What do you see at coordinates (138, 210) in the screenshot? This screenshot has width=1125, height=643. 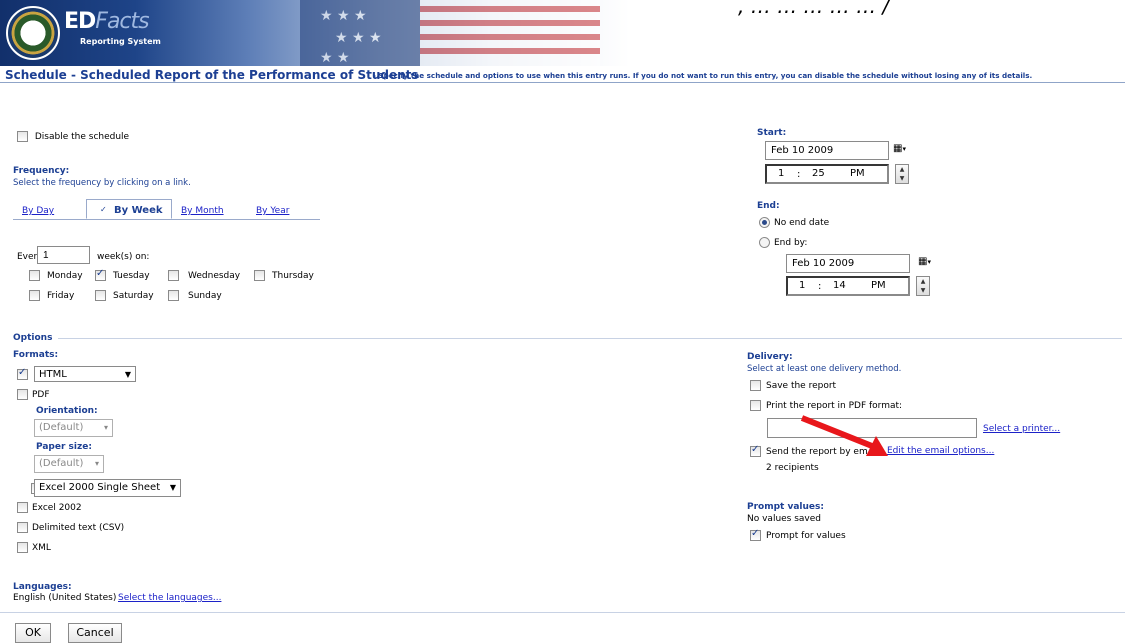 I see `tab-by-week-label: By Week` at bounding box center [138, 210].